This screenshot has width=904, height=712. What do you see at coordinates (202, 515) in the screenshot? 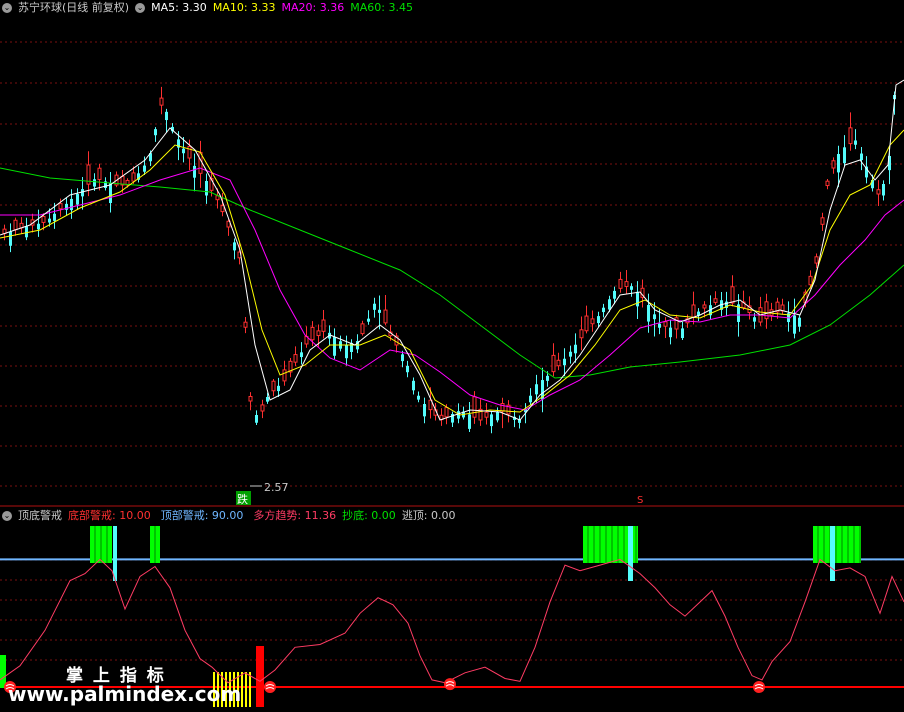
I see `top-warn-label: 顶部警戒: 90.00` at bounding box center [202, 515].